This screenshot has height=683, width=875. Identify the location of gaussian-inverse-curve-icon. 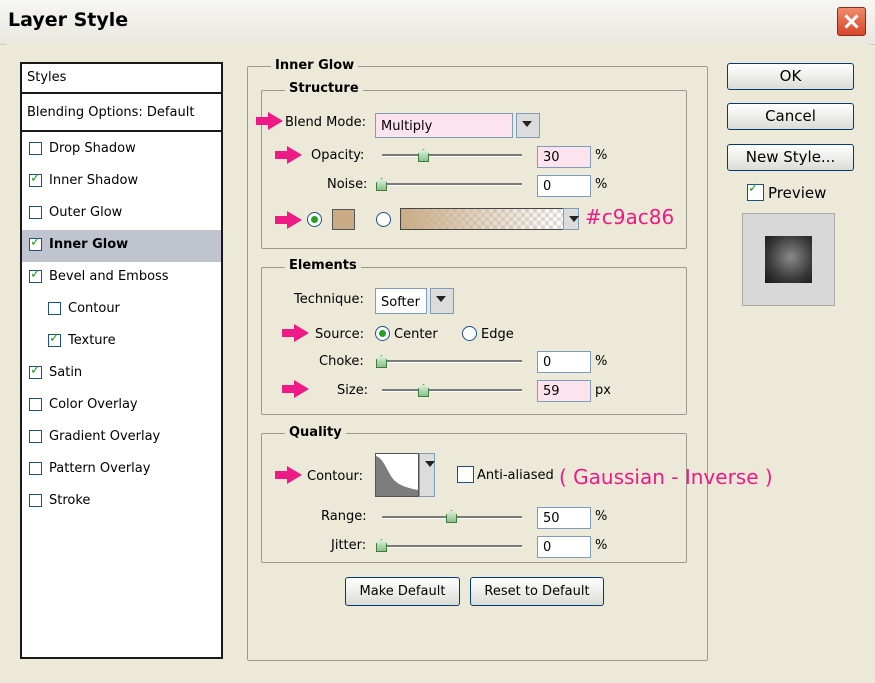
(397, 476).